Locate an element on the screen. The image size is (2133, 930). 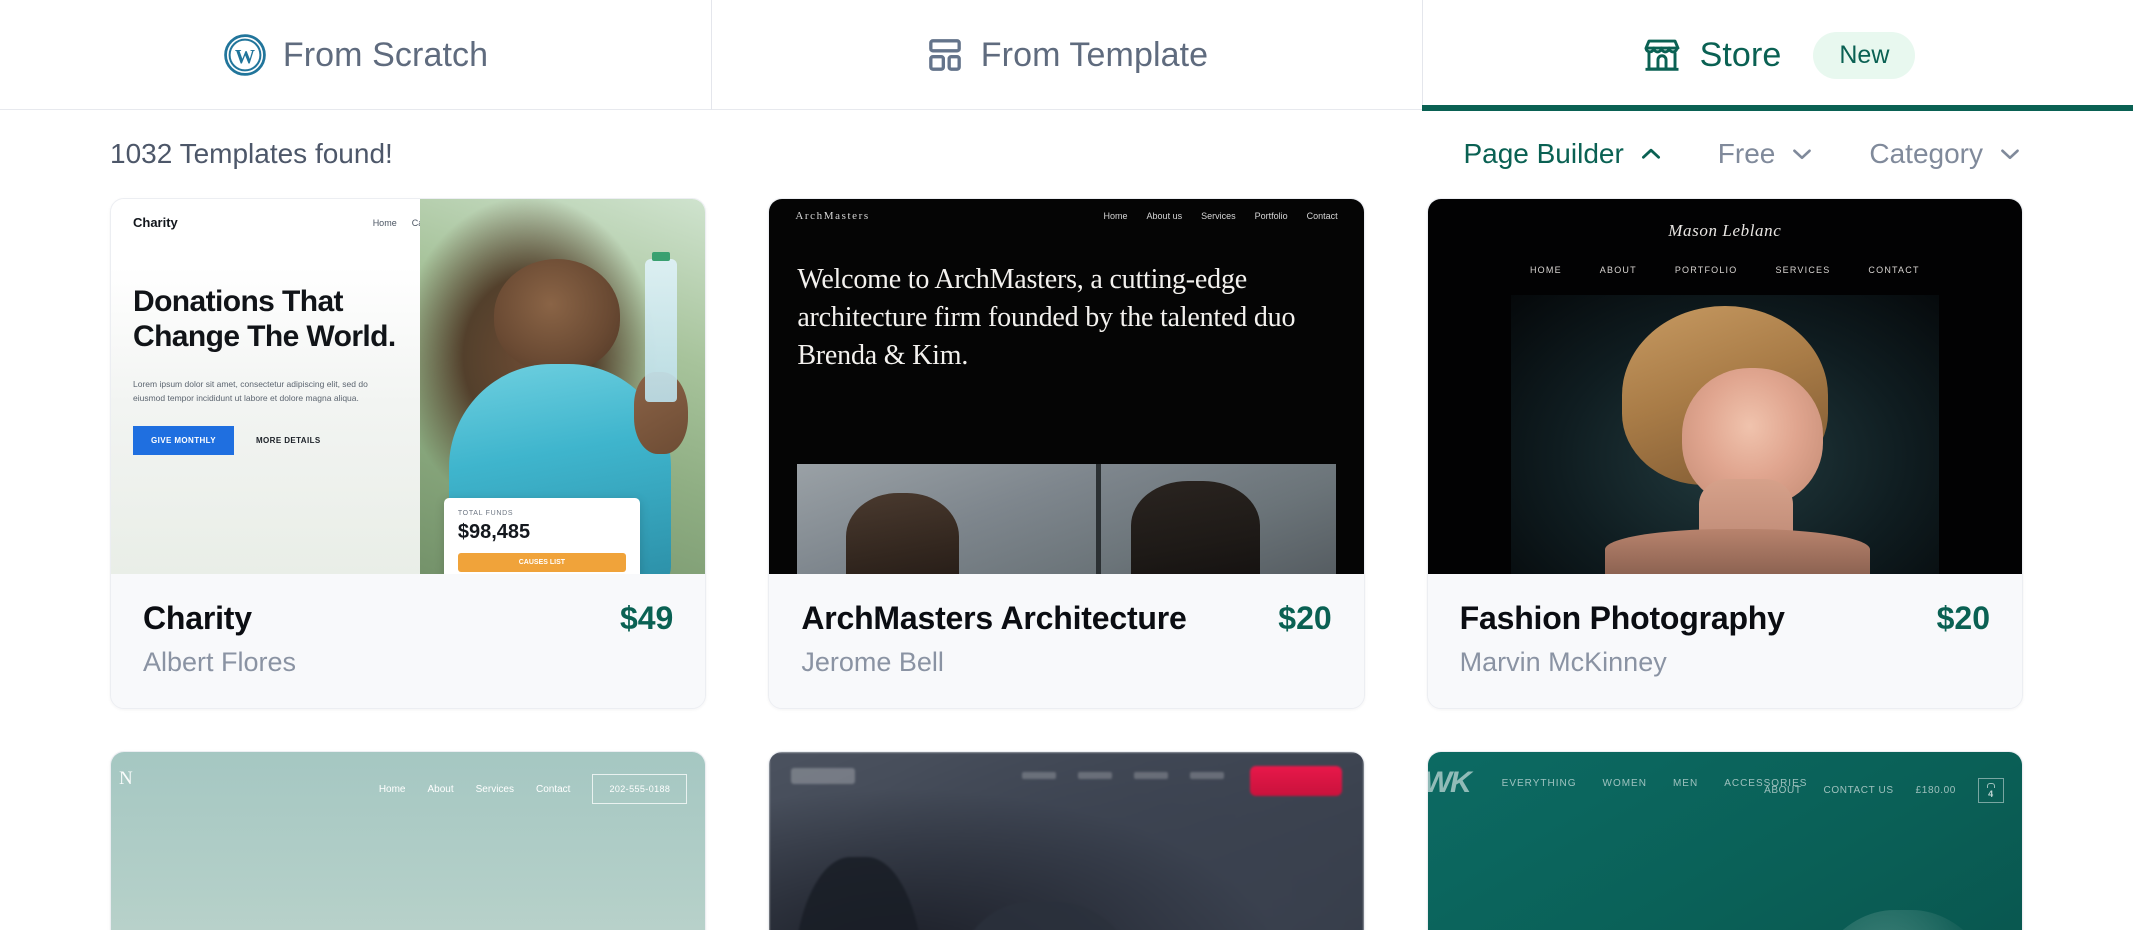
preview-image-bottle is located at coordinates (661, 327).